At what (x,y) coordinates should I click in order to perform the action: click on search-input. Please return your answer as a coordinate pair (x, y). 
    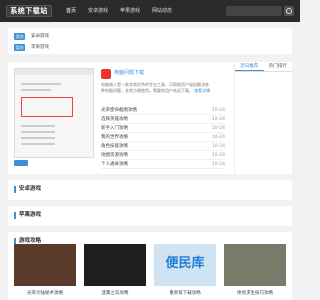
    Looking at the image, I should click on (254, 11).